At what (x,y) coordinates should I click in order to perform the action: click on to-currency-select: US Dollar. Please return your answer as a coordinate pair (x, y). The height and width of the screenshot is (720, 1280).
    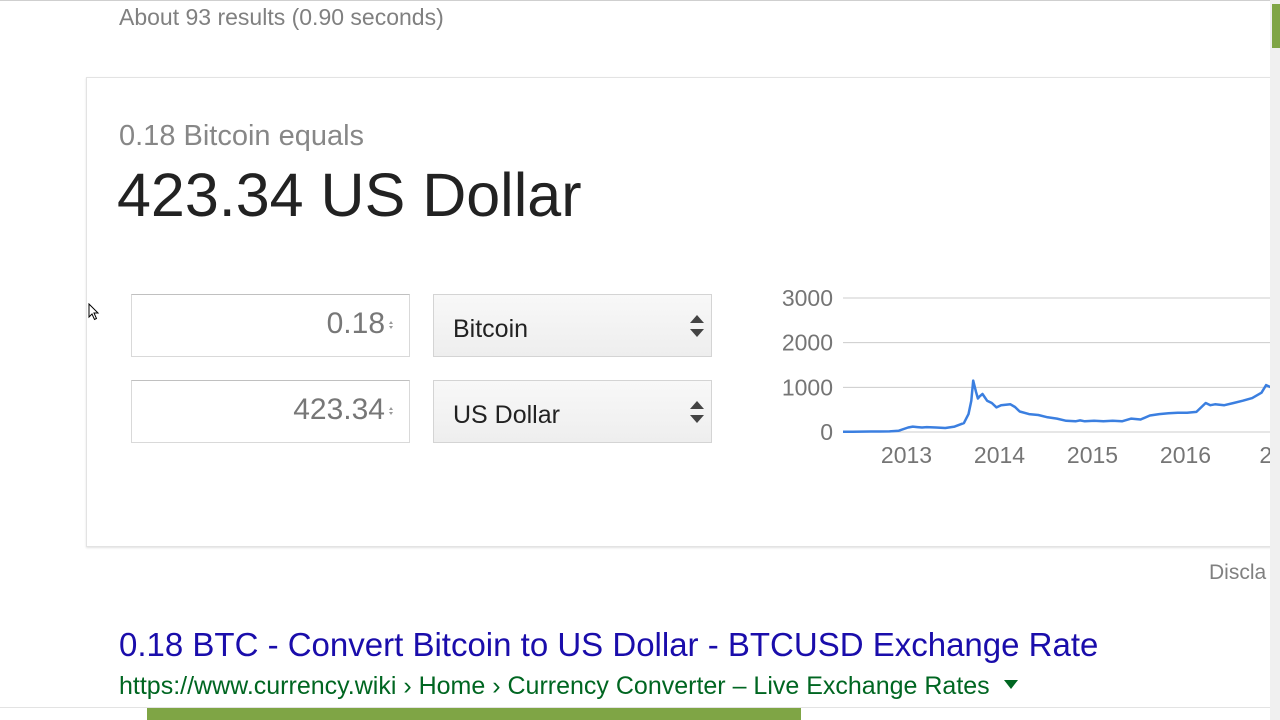
    Looking at the image, I should click on (572, 411).